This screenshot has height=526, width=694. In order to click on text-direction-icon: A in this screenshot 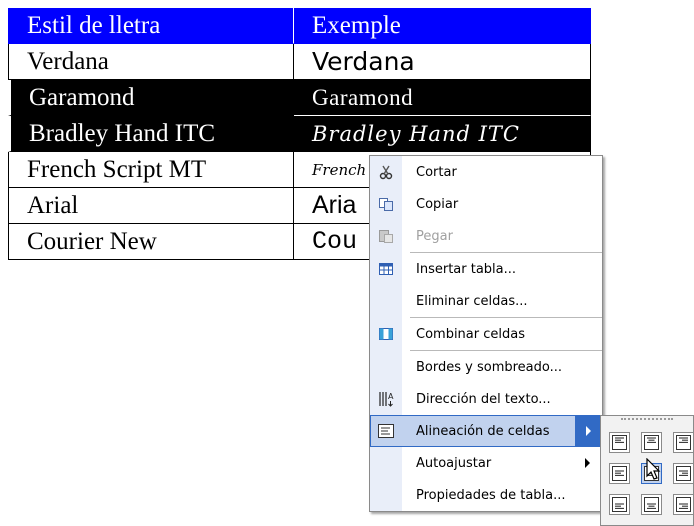, I will do `click(386, 399)`.